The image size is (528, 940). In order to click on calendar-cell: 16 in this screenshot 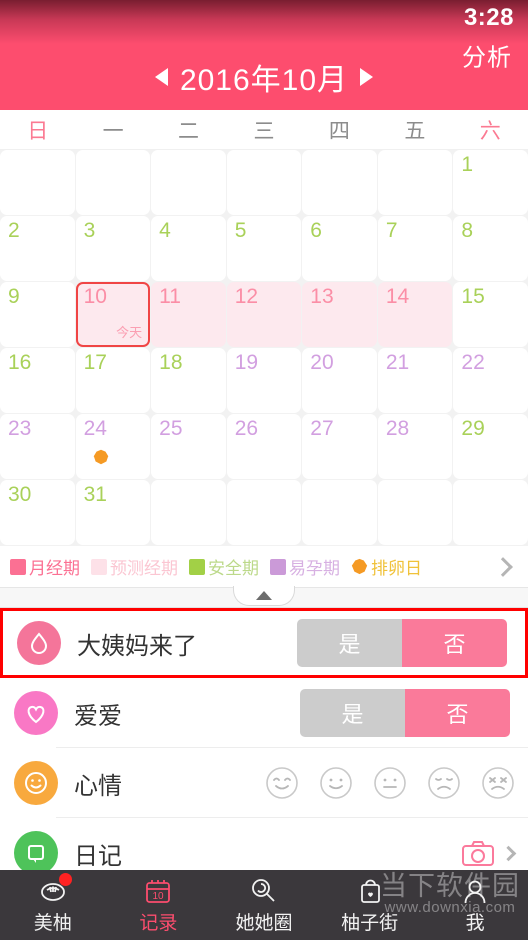, I will do `click(37, 380)`.